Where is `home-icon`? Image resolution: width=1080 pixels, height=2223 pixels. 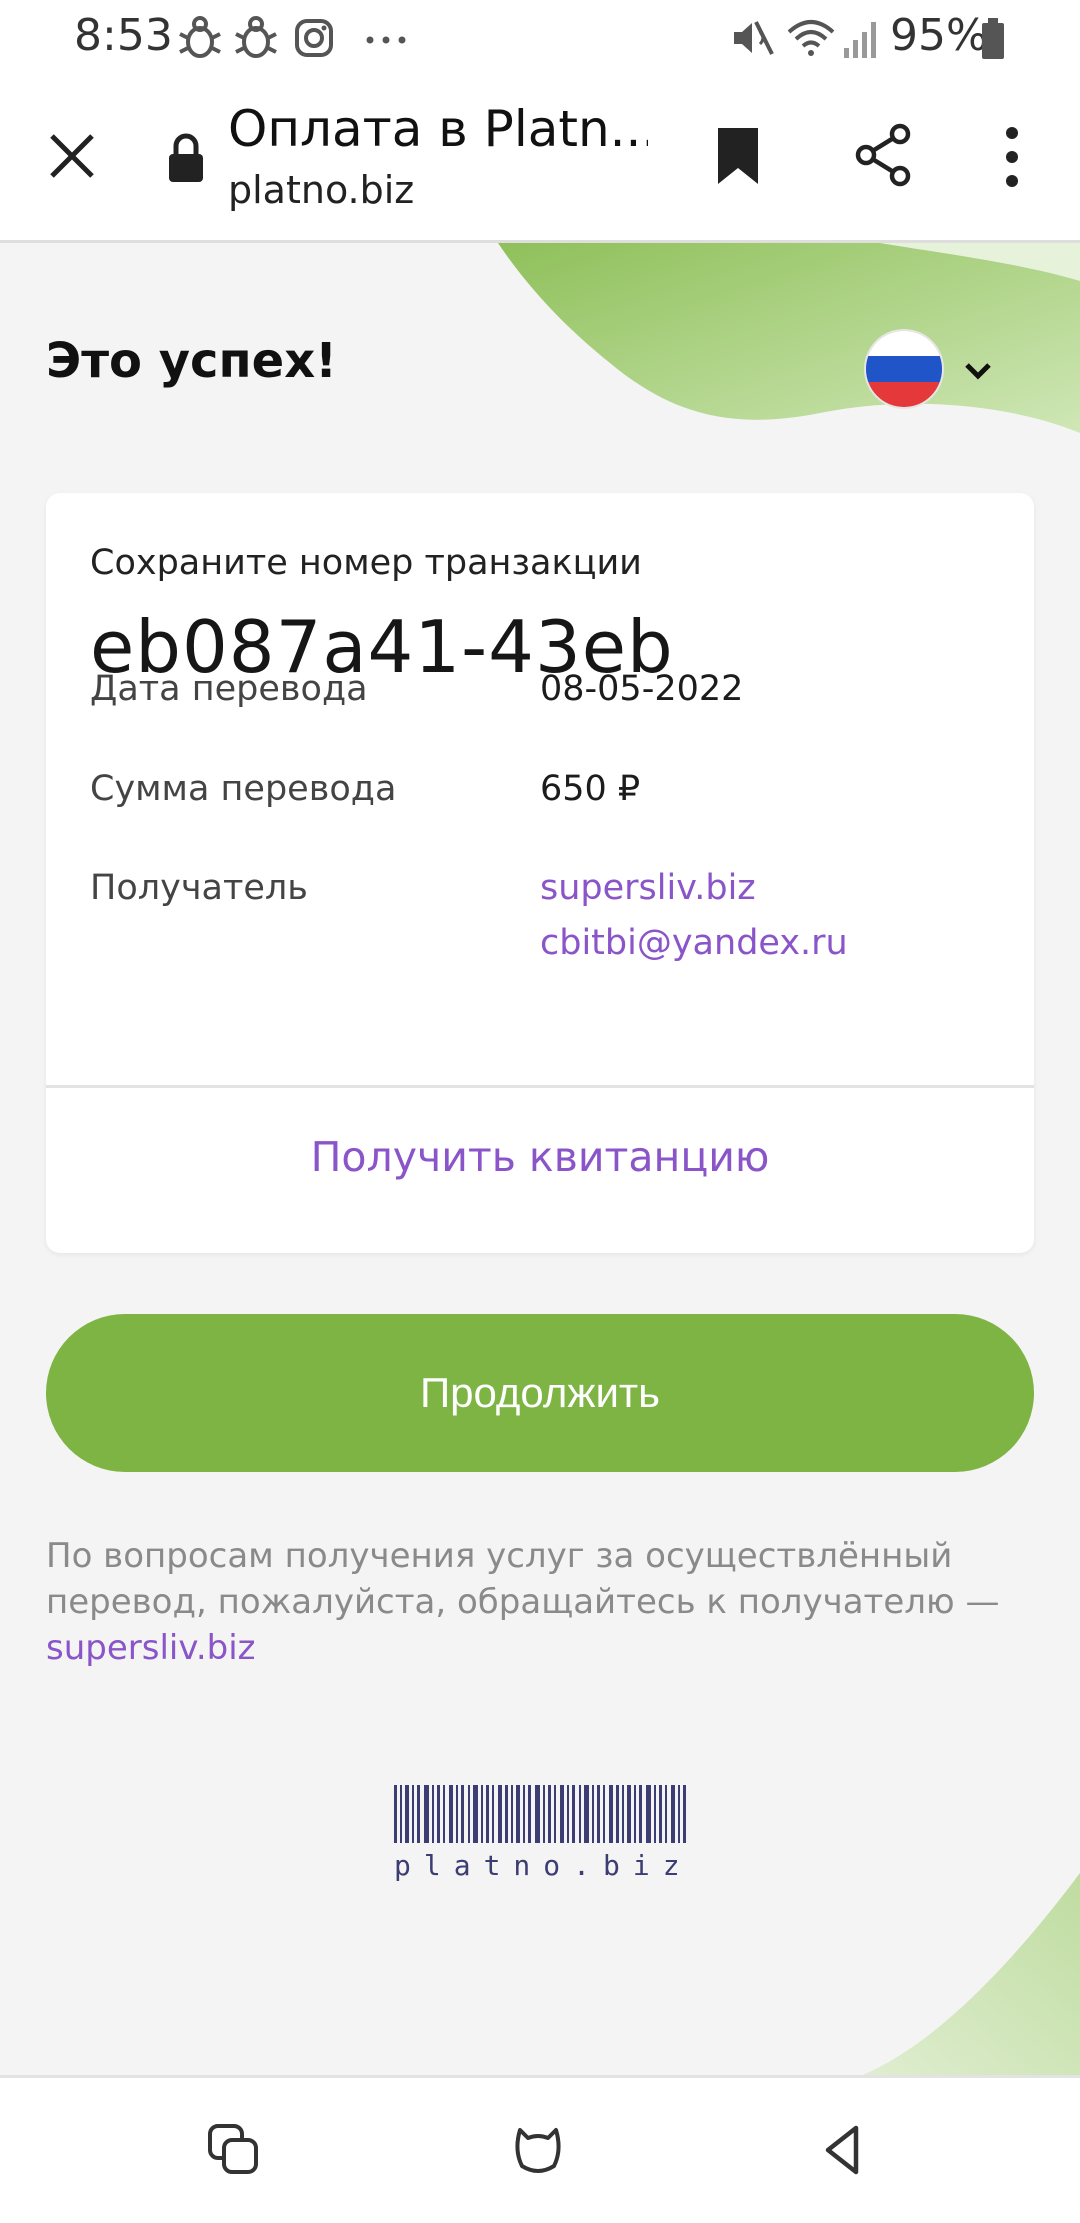 home-icon is located at coordinates (538, 2150).